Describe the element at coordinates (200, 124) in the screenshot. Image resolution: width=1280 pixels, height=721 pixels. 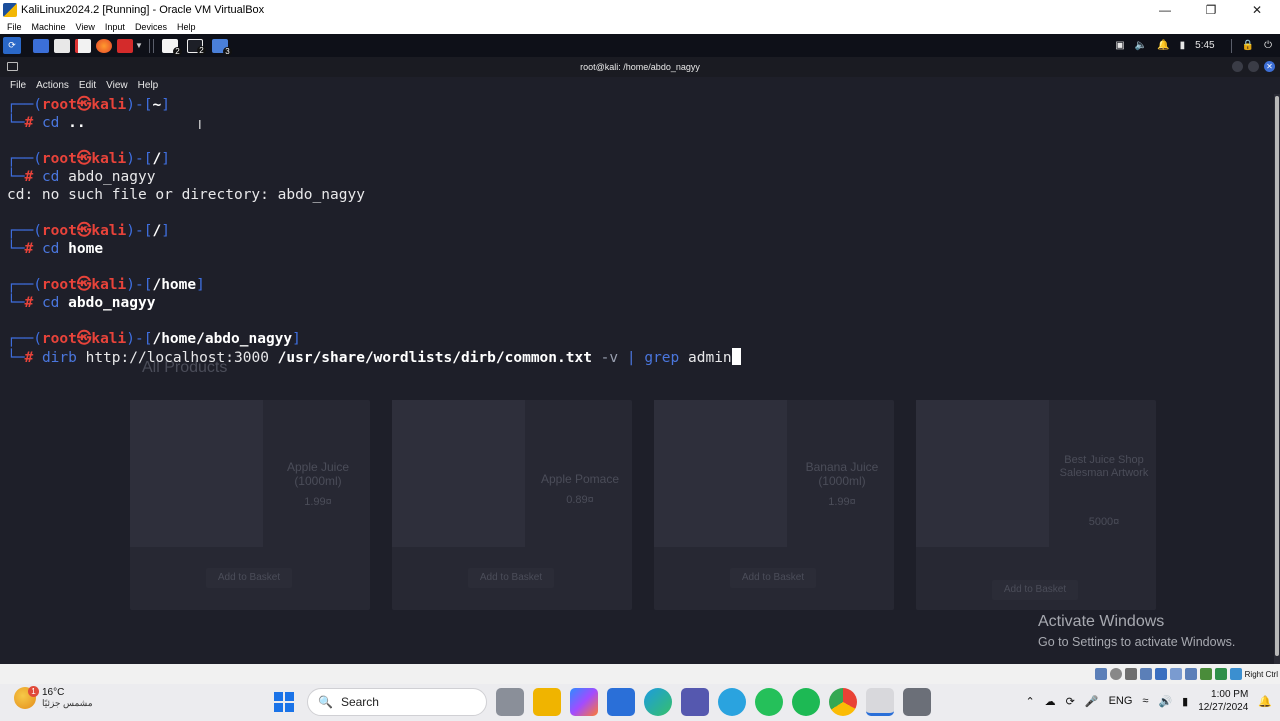
I see `text-cursor-icon: I` at that location.